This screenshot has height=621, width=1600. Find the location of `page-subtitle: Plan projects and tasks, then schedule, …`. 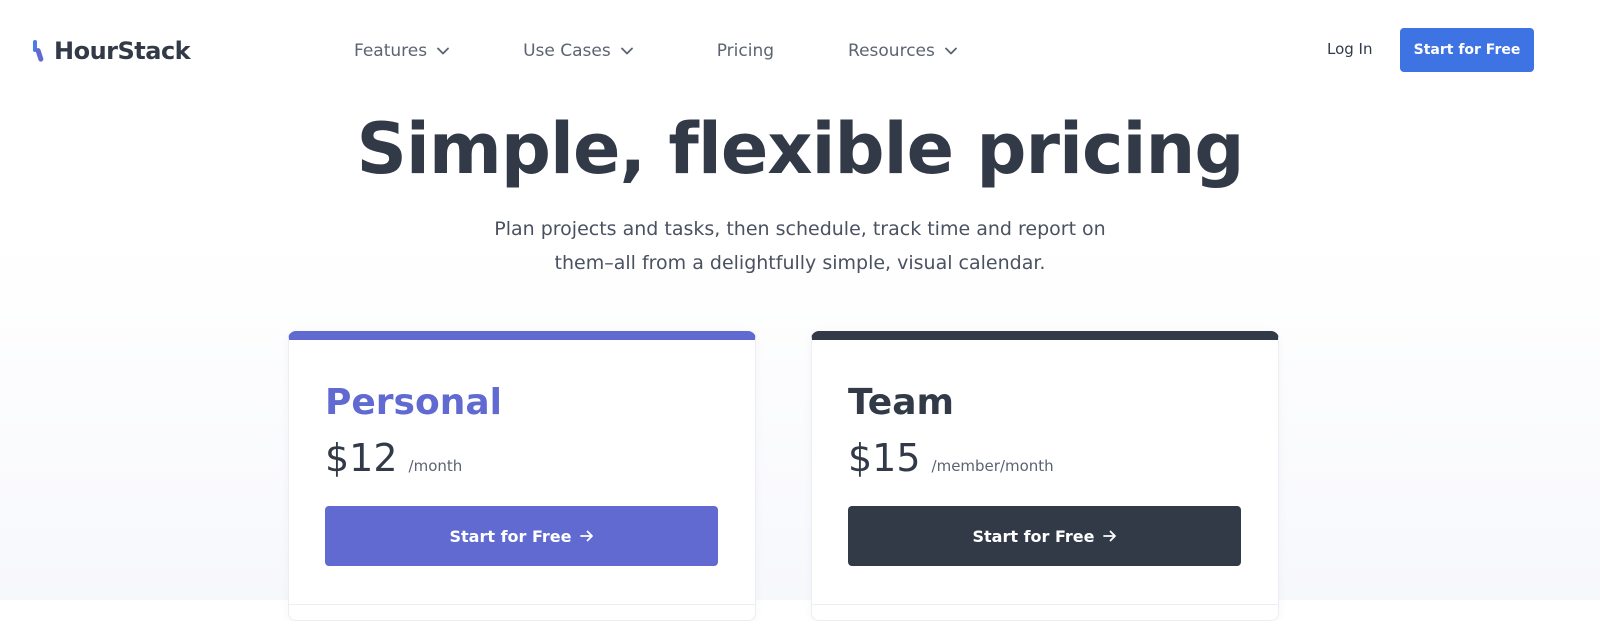

page-subtitle: Plan projects and tasks, then schedule, … is located at coordinates (800, 246).